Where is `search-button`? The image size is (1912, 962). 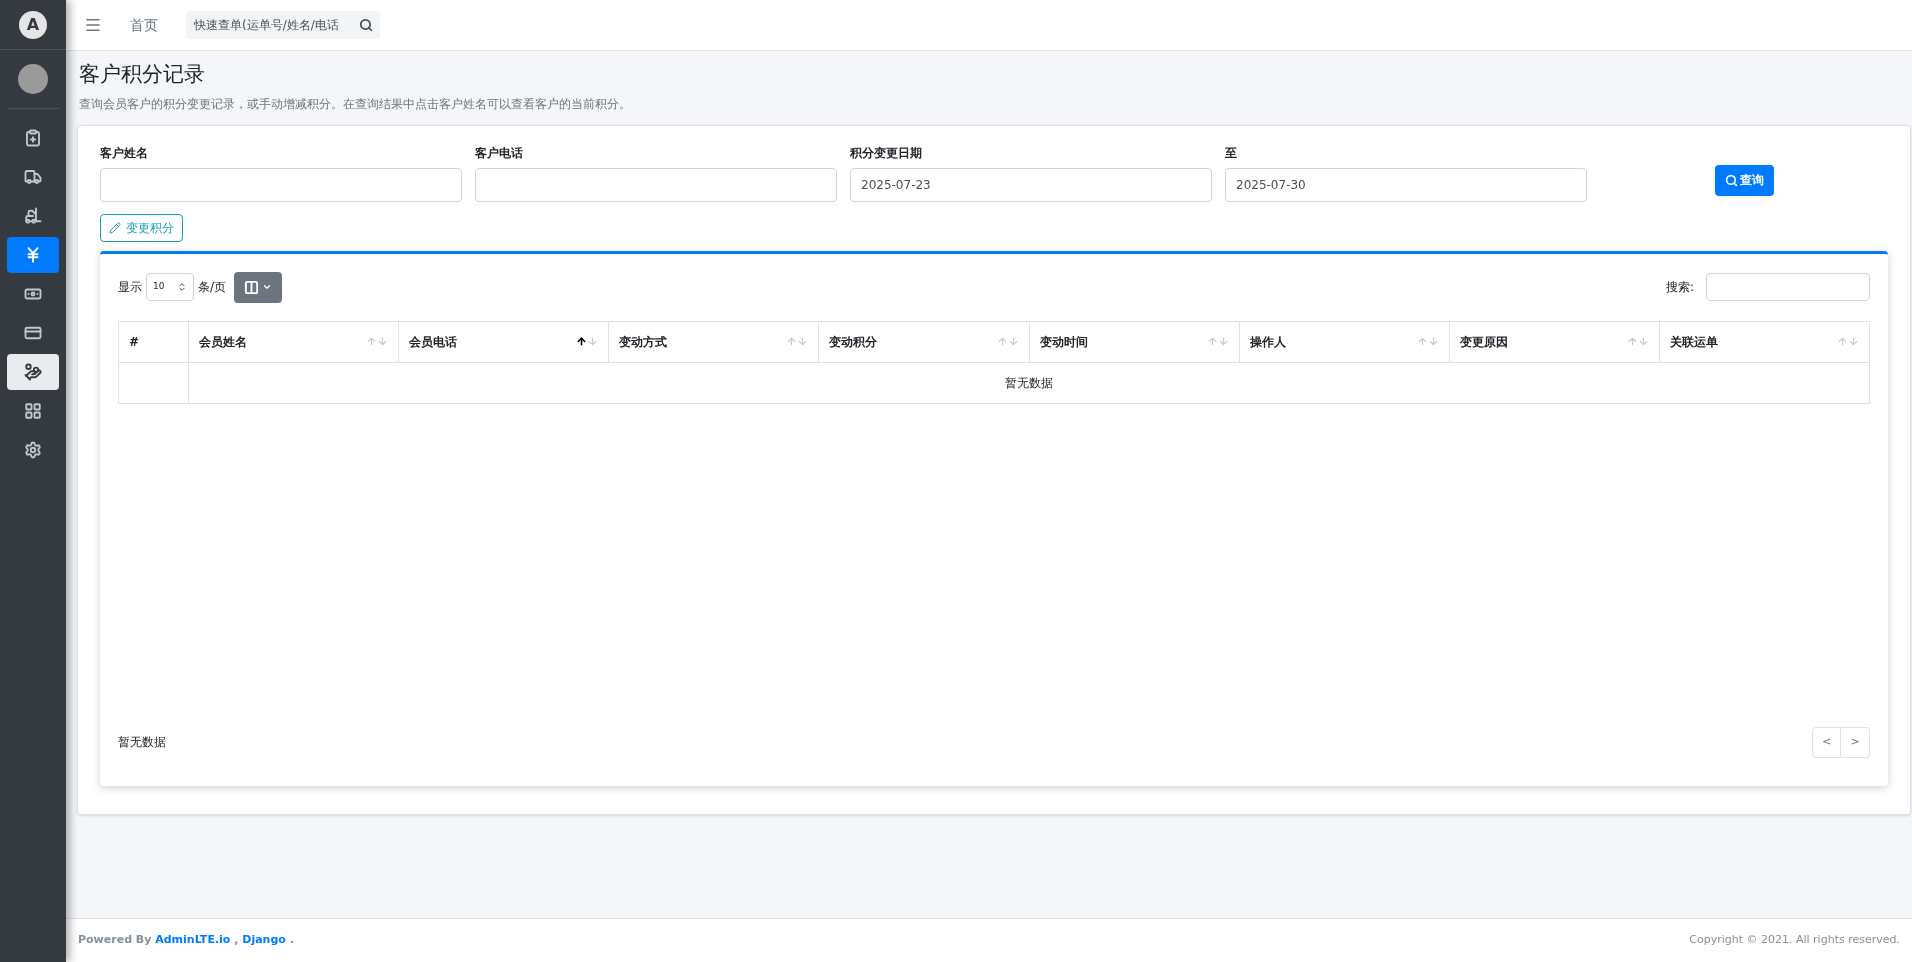 search-button is located at coordinates (366, 25).